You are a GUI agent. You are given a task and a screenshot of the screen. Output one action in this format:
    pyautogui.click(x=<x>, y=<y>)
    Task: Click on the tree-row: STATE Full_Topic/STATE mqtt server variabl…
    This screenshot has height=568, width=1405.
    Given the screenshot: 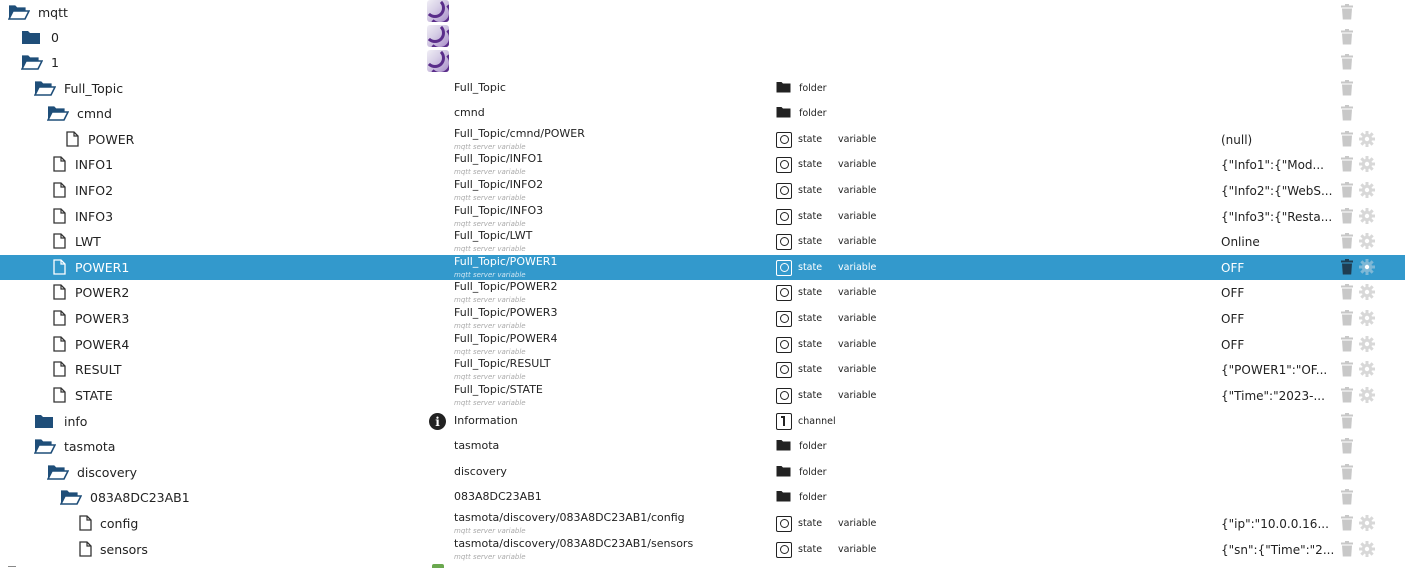 What is the action you would take?
    pyautogui.click(x=702, y=395)
    